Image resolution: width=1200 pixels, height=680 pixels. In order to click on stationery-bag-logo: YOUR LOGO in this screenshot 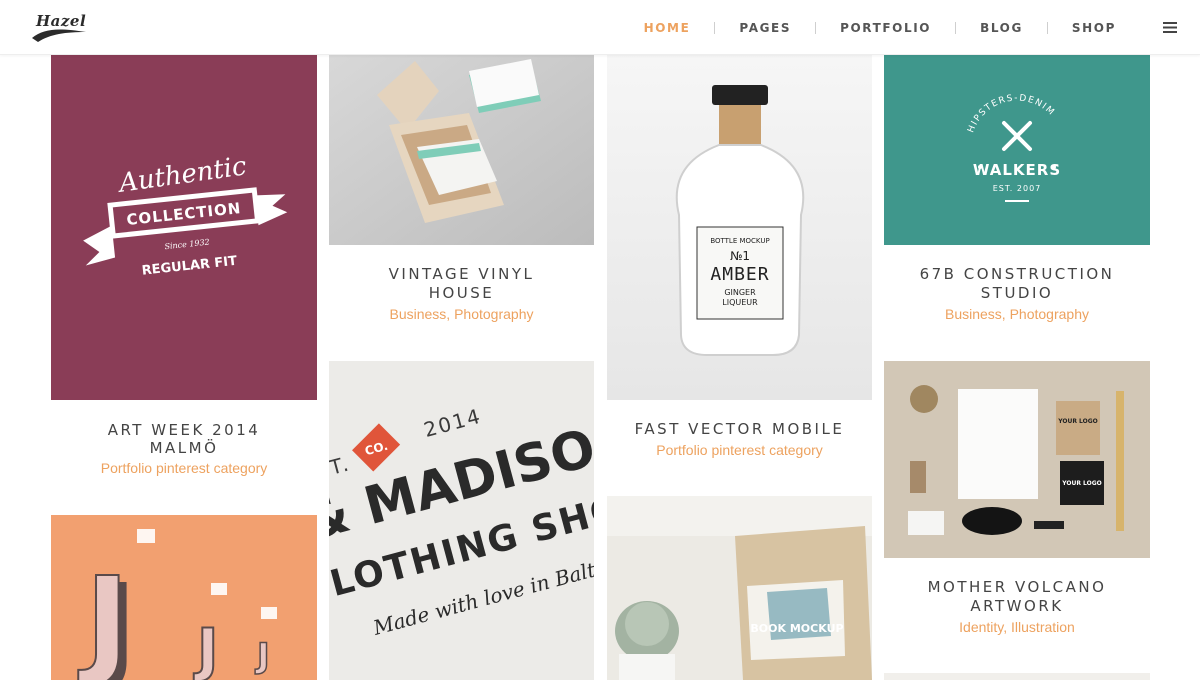, I will do `click(1077, 421)`.